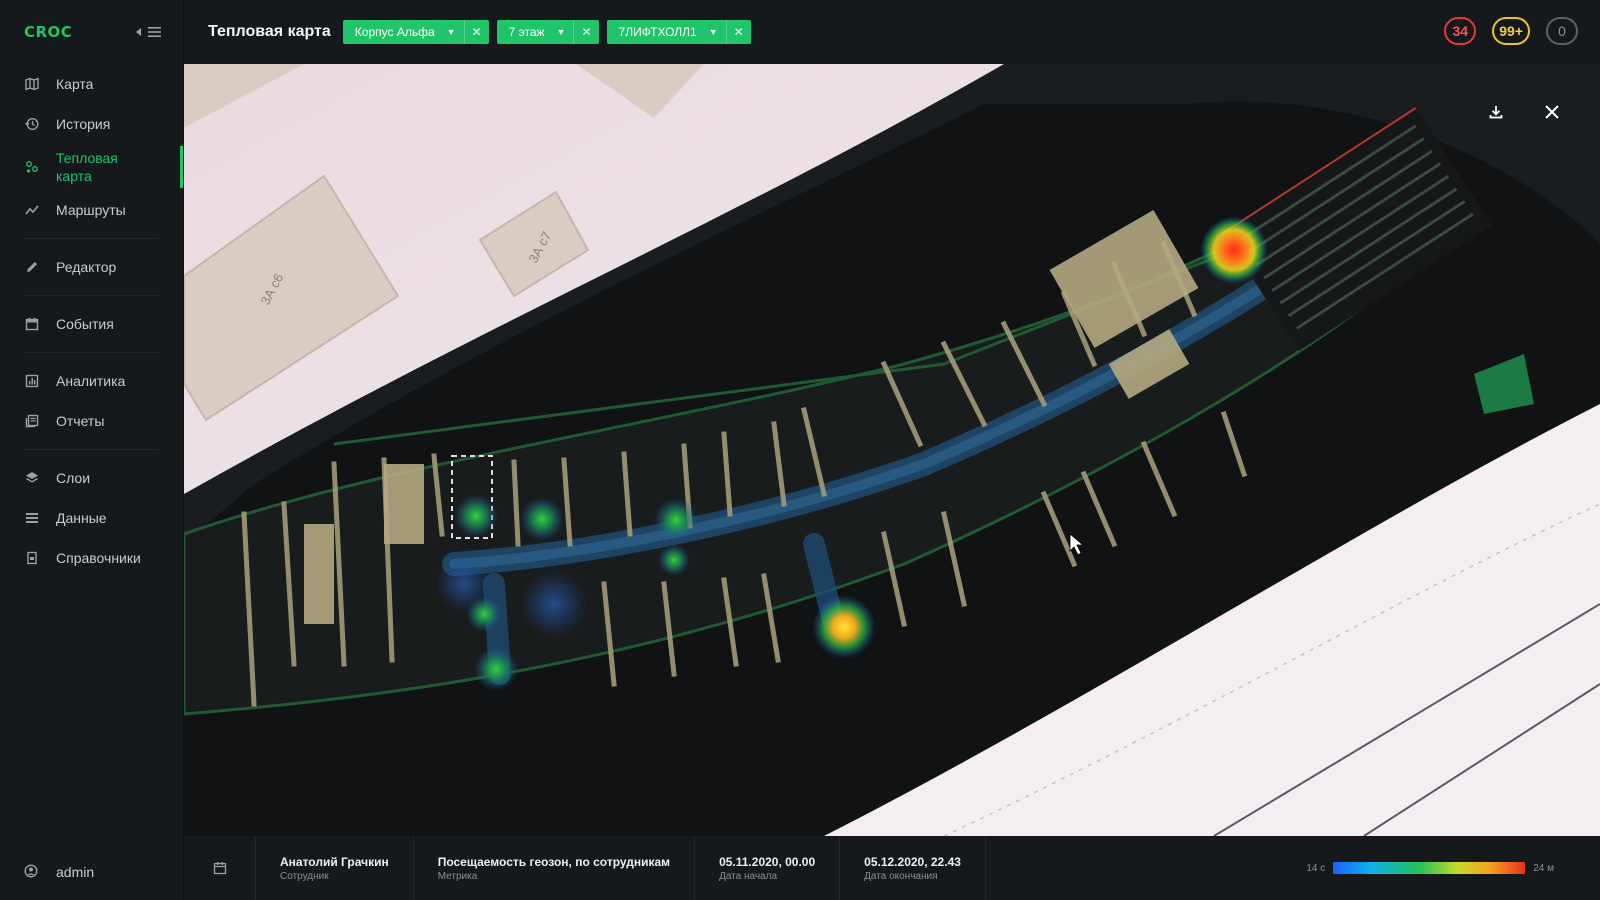 Image resolution: width=1600 pixels, height=900 pixels. I want to click on sidebar-header: CROC, so click(91, 32).